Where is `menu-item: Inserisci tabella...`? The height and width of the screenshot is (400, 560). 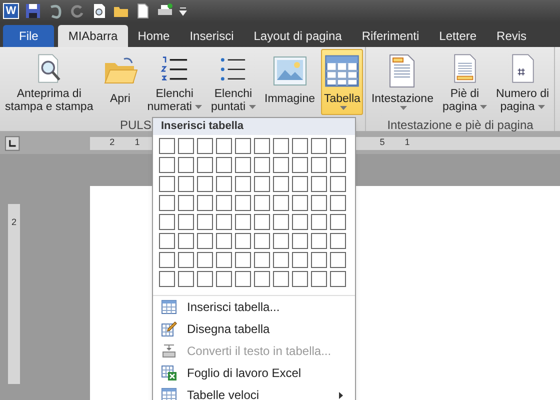
menu-item: Inserisci tabella... is located at coordinates (254, 307).